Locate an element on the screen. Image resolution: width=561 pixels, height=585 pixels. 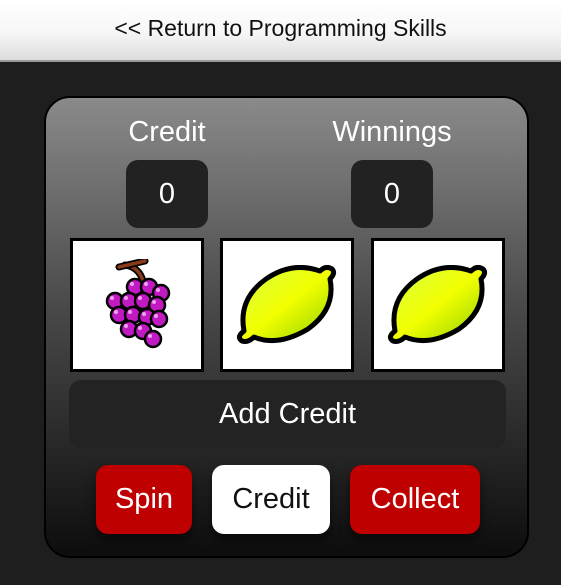
credit-button: Credit is located at coordinates (271, 499).